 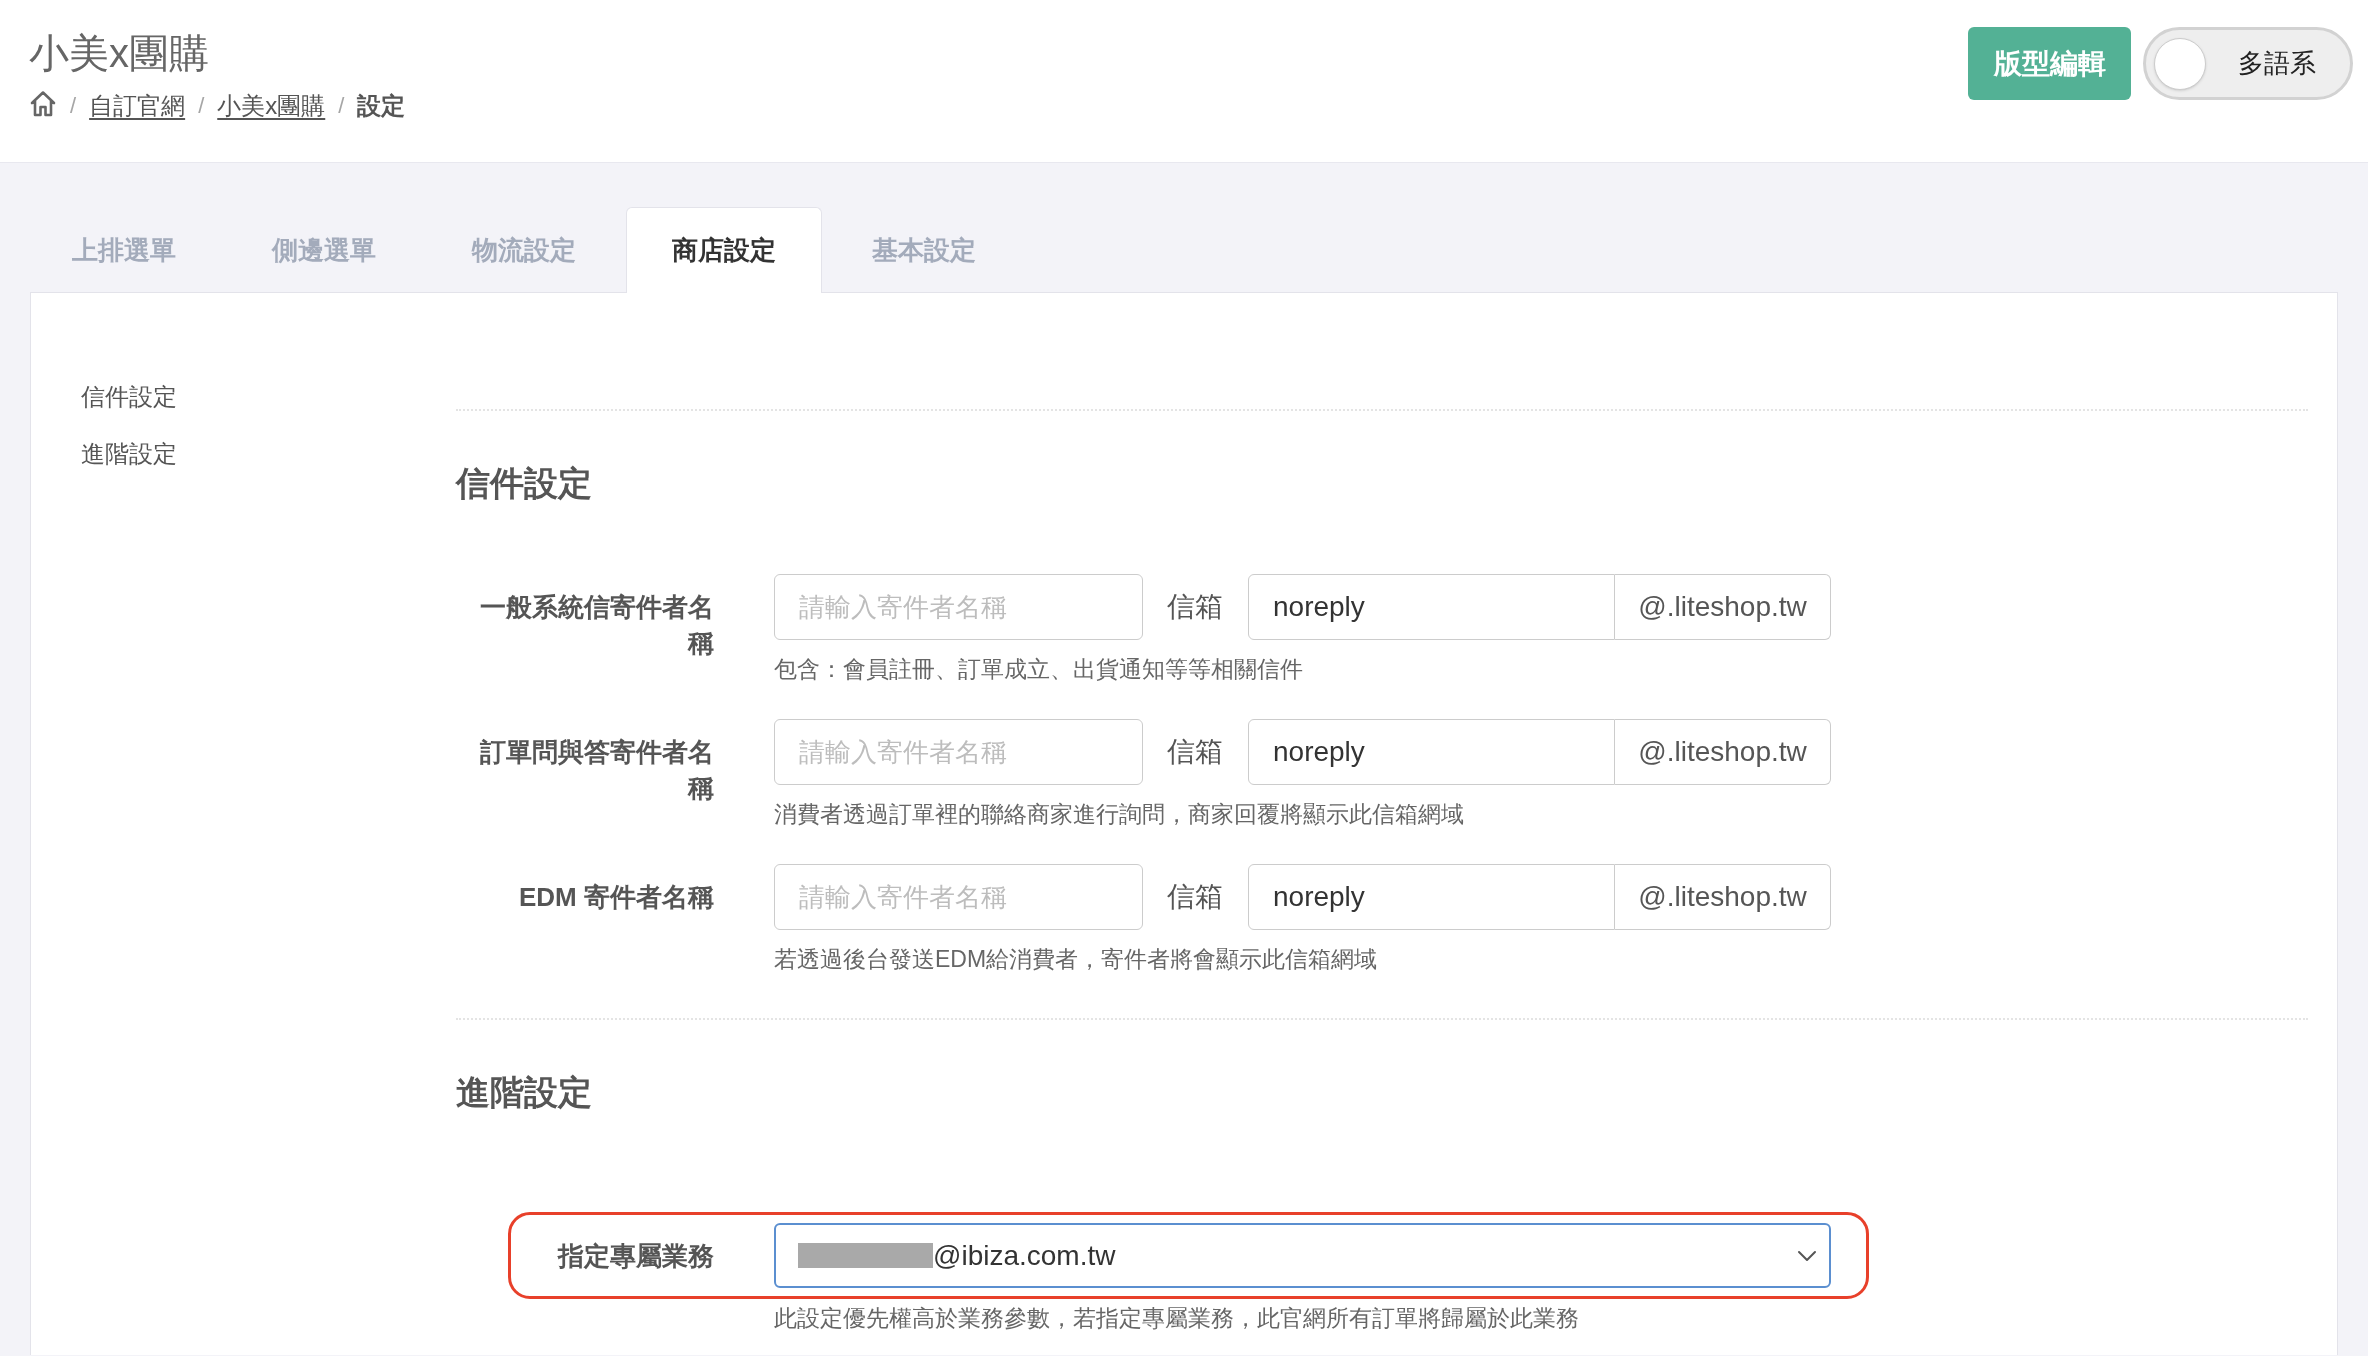 What do you see at coordinates (596, 625) in the screenshot?
I see `field-label: 一般系統信寄件者名稱` at bounding box center [596, 625].